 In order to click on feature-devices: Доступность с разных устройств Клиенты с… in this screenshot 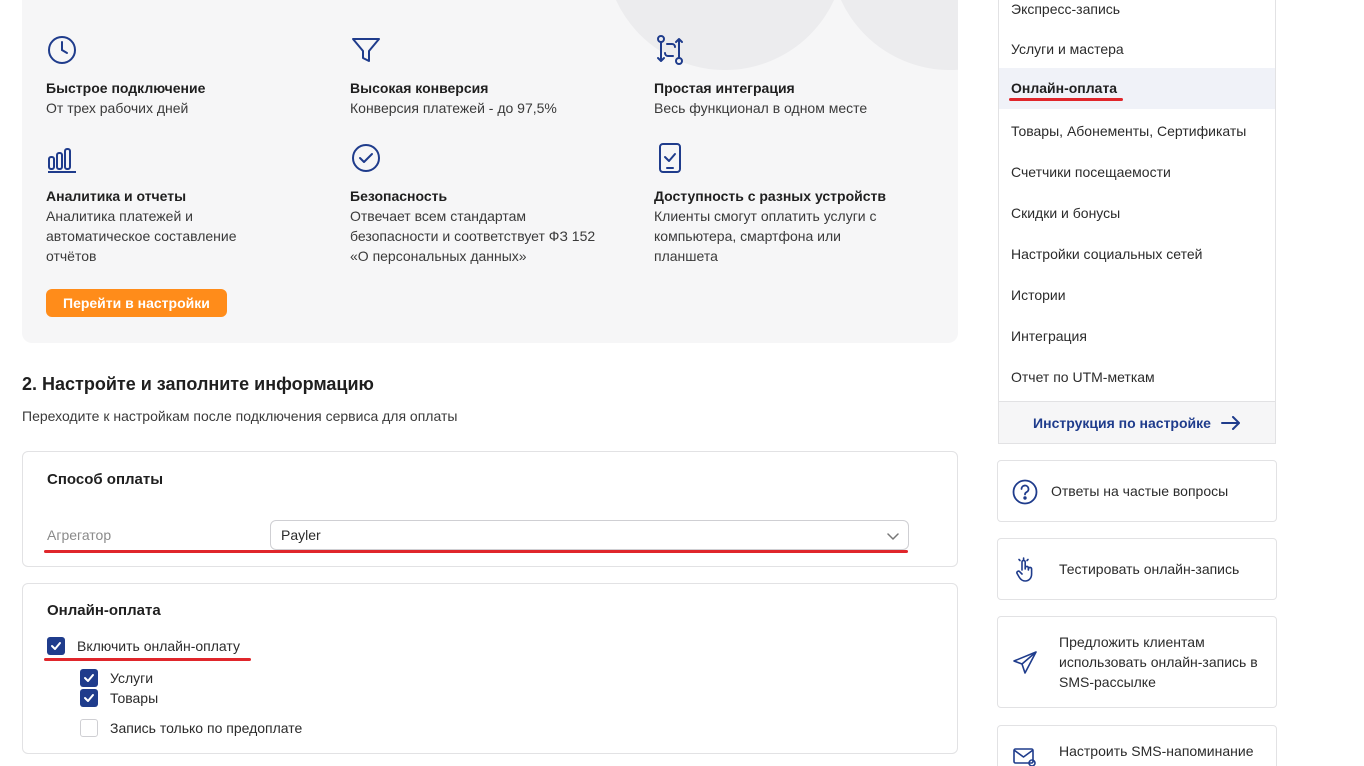, I will do `click(776, 204)`.